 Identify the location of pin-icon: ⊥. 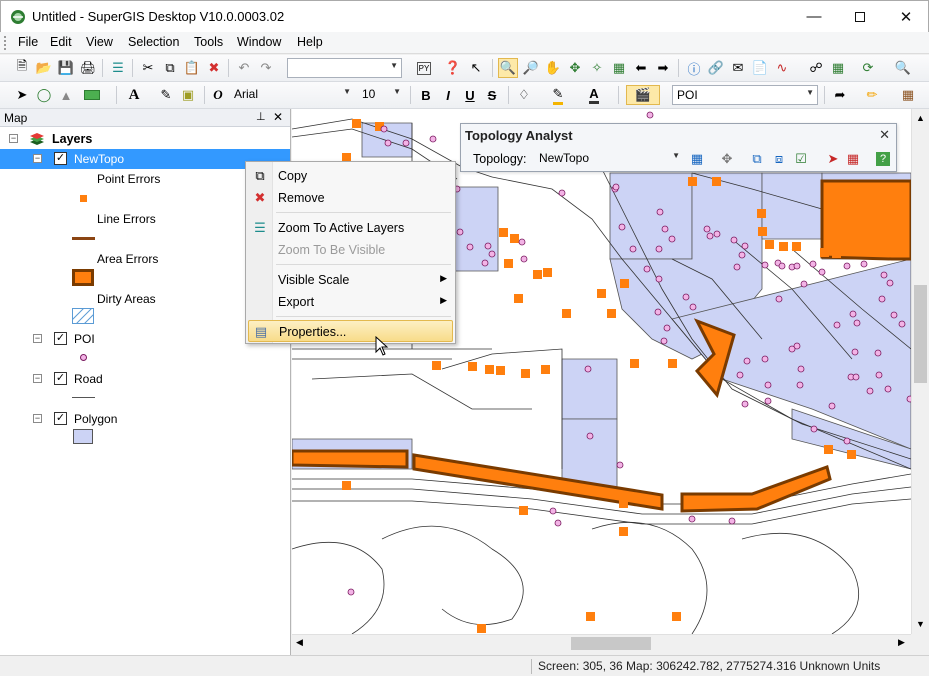
(261, 116).